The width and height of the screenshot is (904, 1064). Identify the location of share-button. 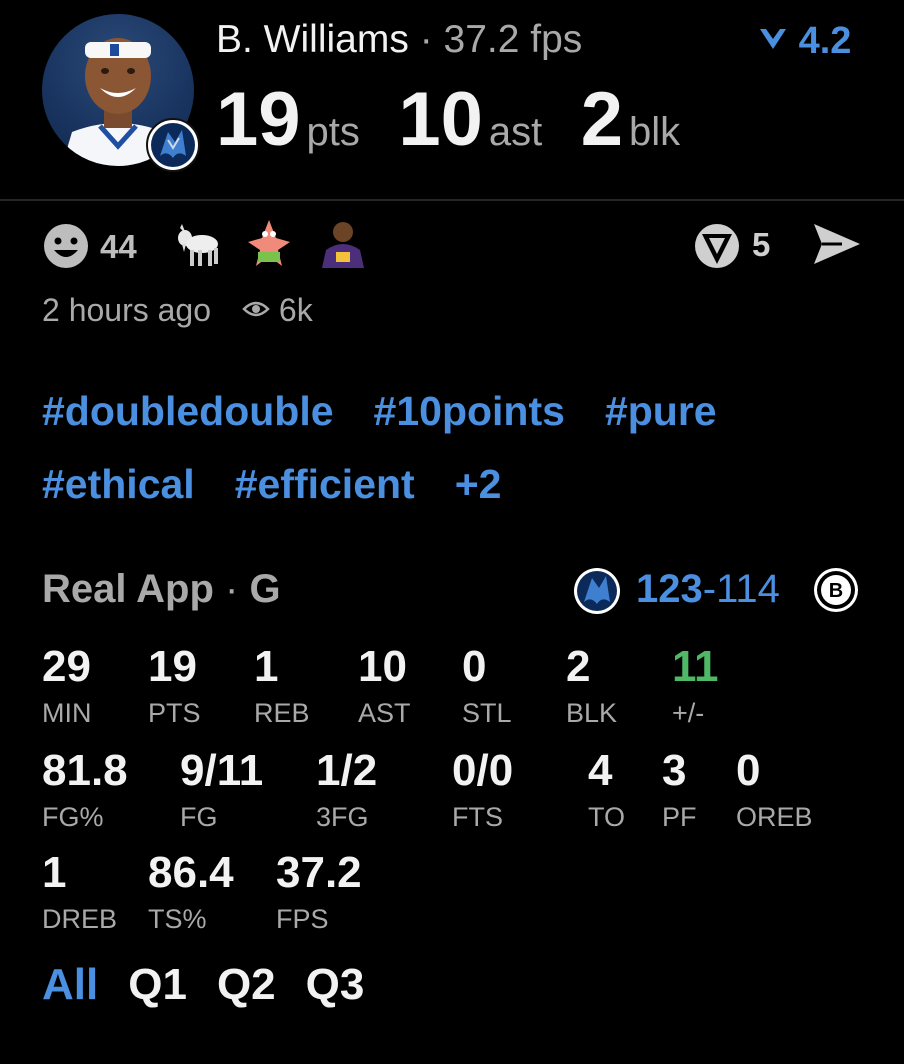
(837, 246).